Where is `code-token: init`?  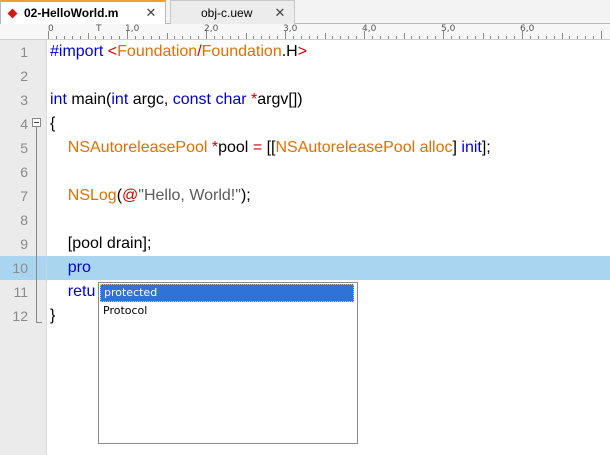 code-token: init is located at coordinates (471, 147).